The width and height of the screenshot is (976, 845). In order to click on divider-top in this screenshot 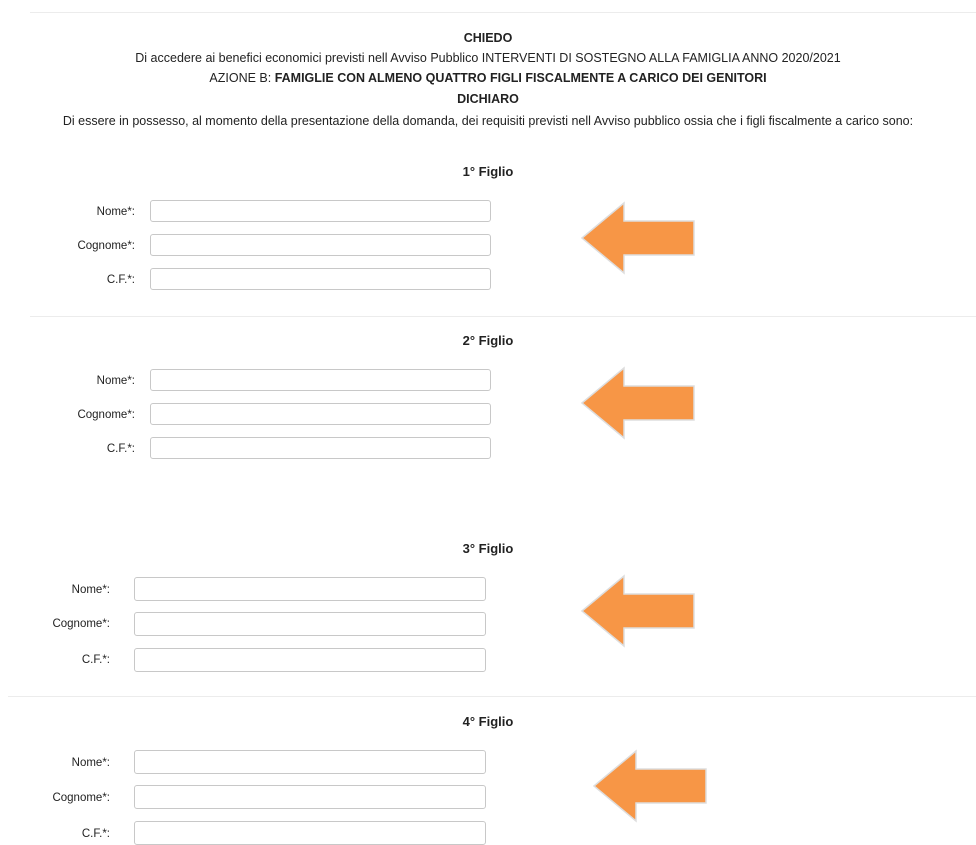, I will do `click(503, 12)`.